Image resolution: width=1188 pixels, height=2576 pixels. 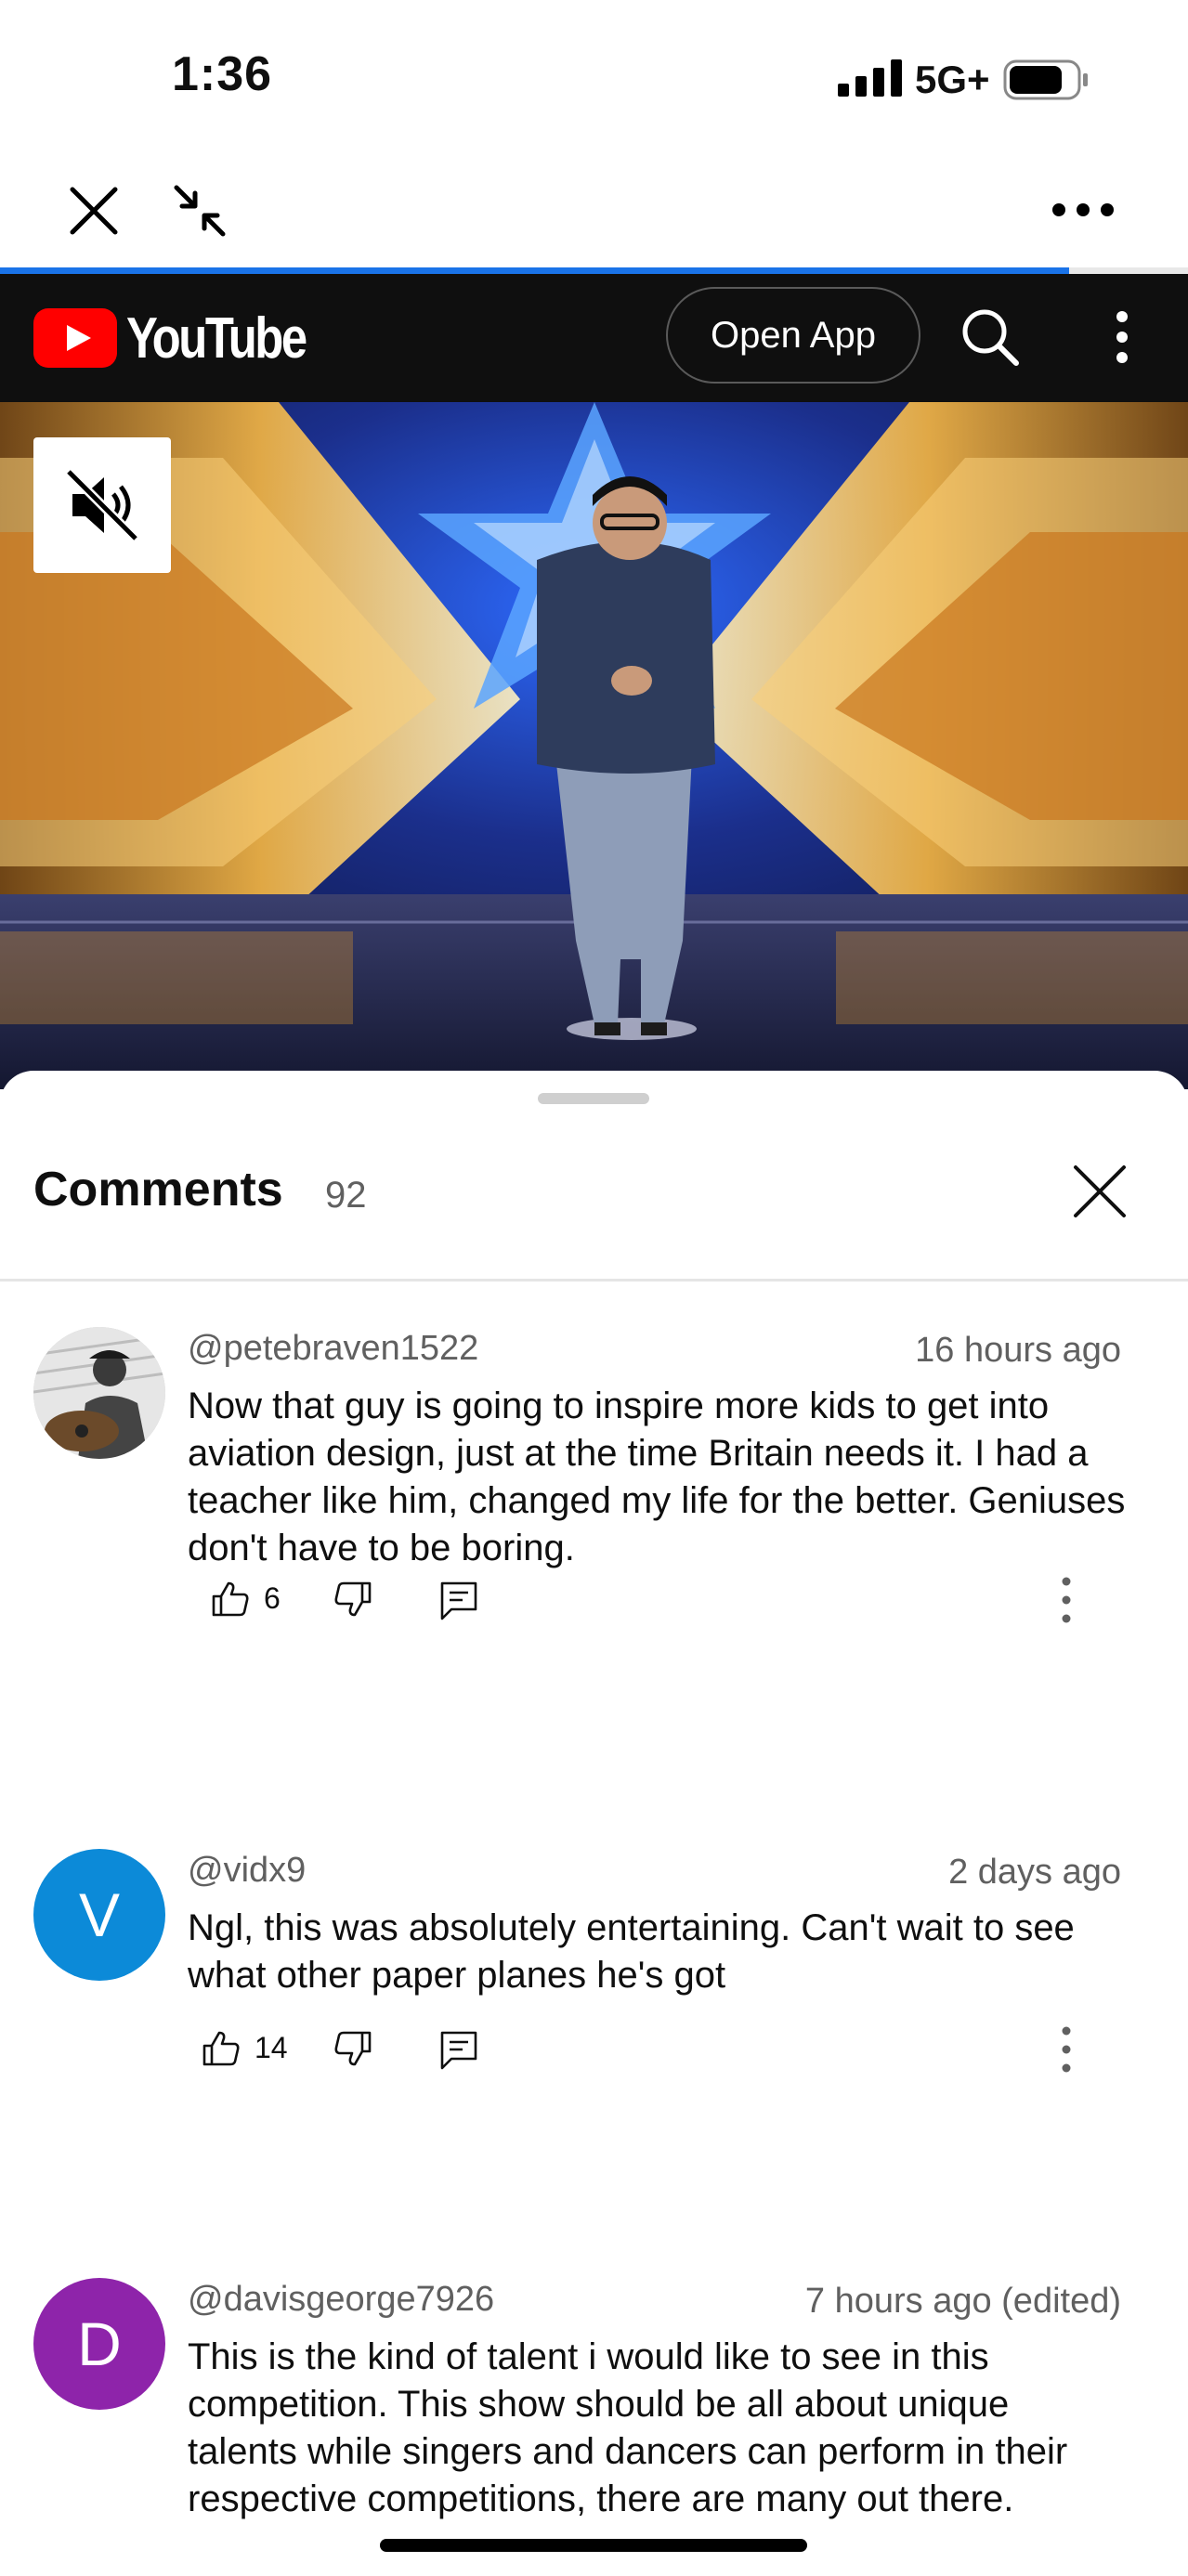 I want to click on like-button: 14, so click(x=244, y=2047).